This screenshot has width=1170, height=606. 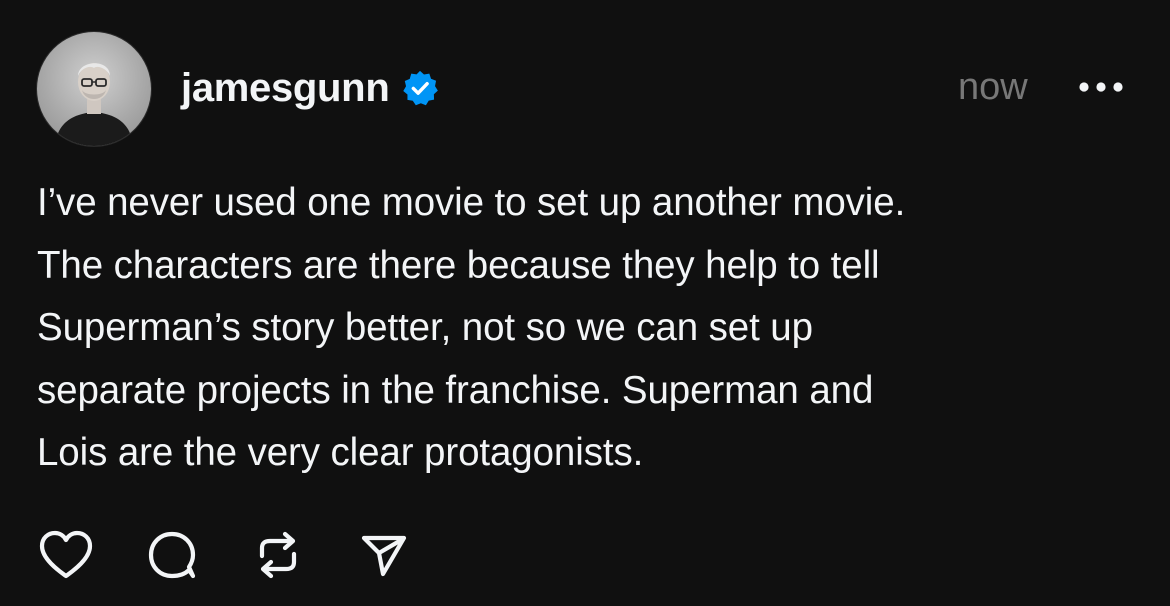 I want to click on repost-icon, so click(x=278, y=555).